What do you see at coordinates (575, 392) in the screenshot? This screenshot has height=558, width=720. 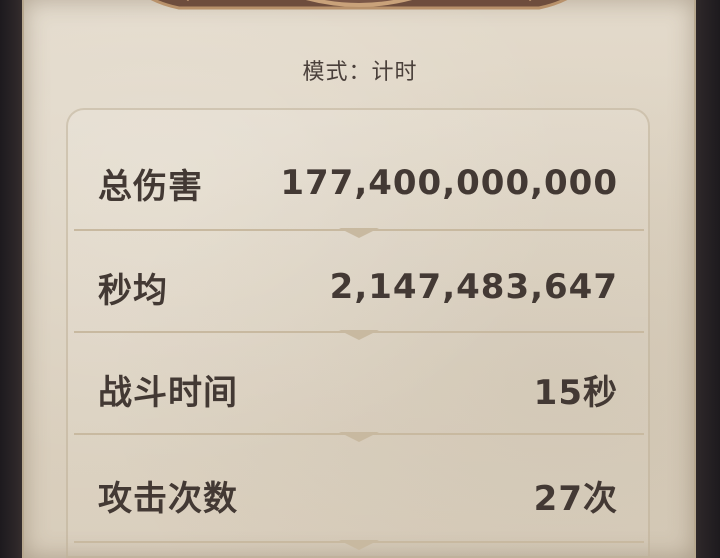 I see `stat-value: 15秒` at bounding box center [575, 392].